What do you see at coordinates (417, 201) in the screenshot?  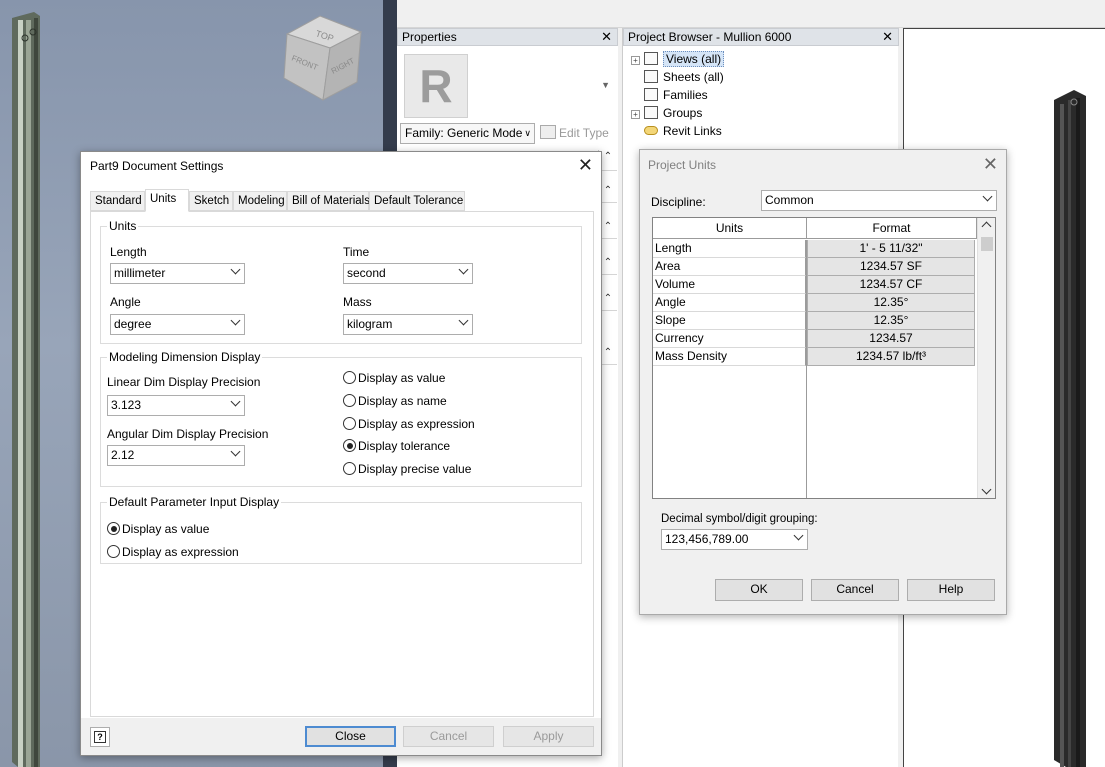 I see `tab-default-tolerance: Default Tolerance` at bounding box center [417, 201].